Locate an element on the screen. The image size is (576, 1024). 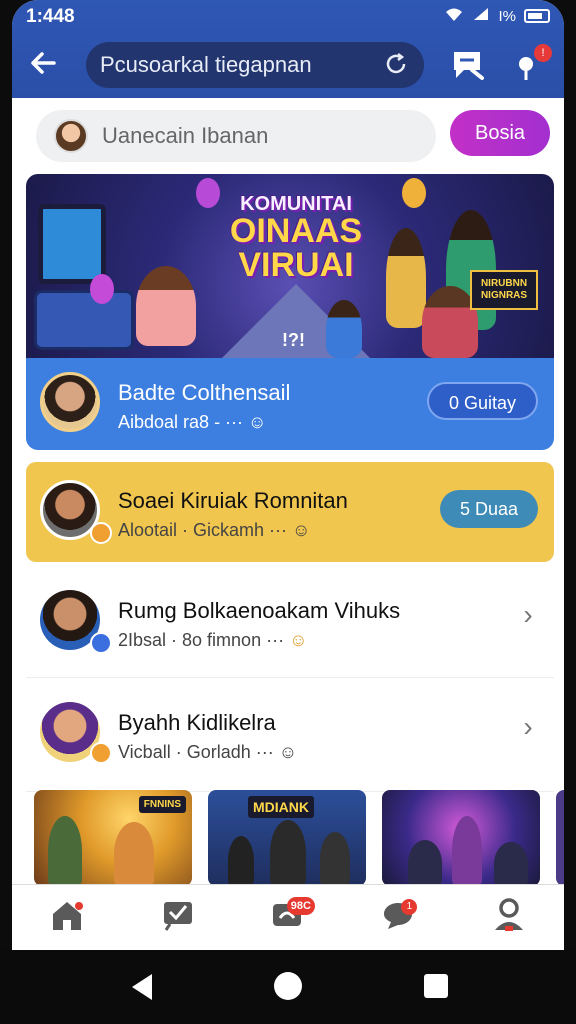
home-icon is located at coordinates (67, 917).